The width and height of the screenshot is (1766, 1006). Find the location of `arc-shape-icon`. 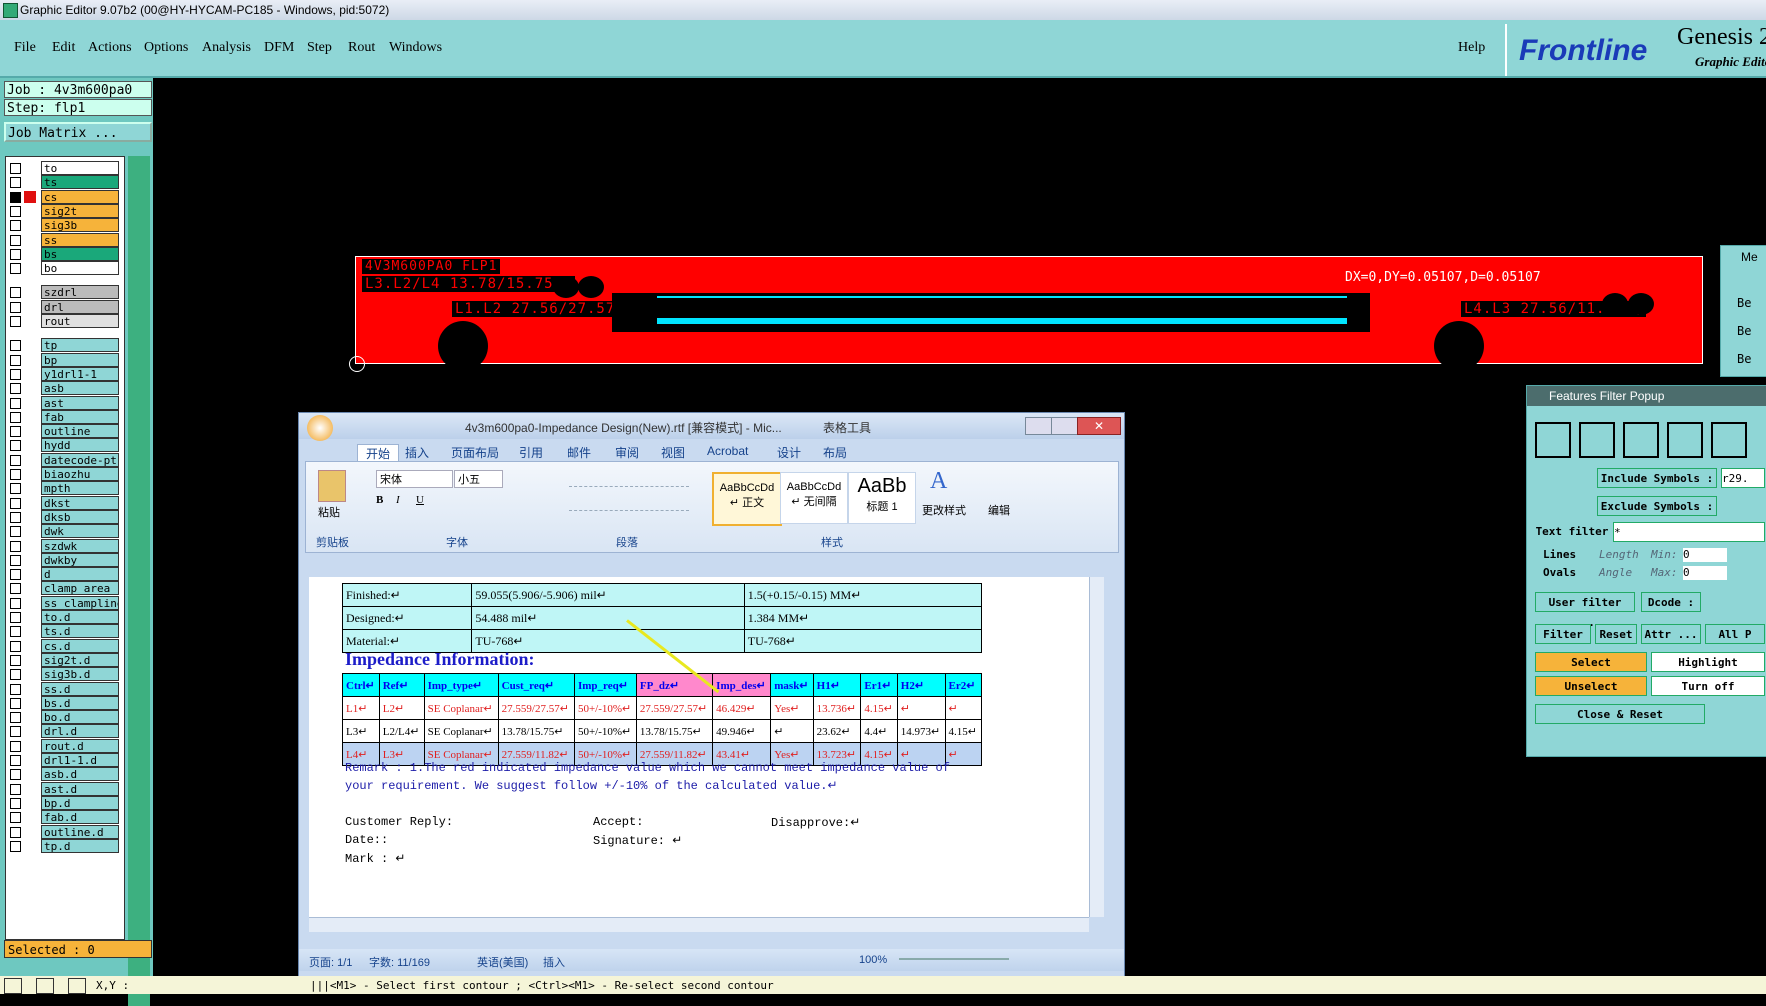

arc-shape-icon is located at coordinates (1685, 440).